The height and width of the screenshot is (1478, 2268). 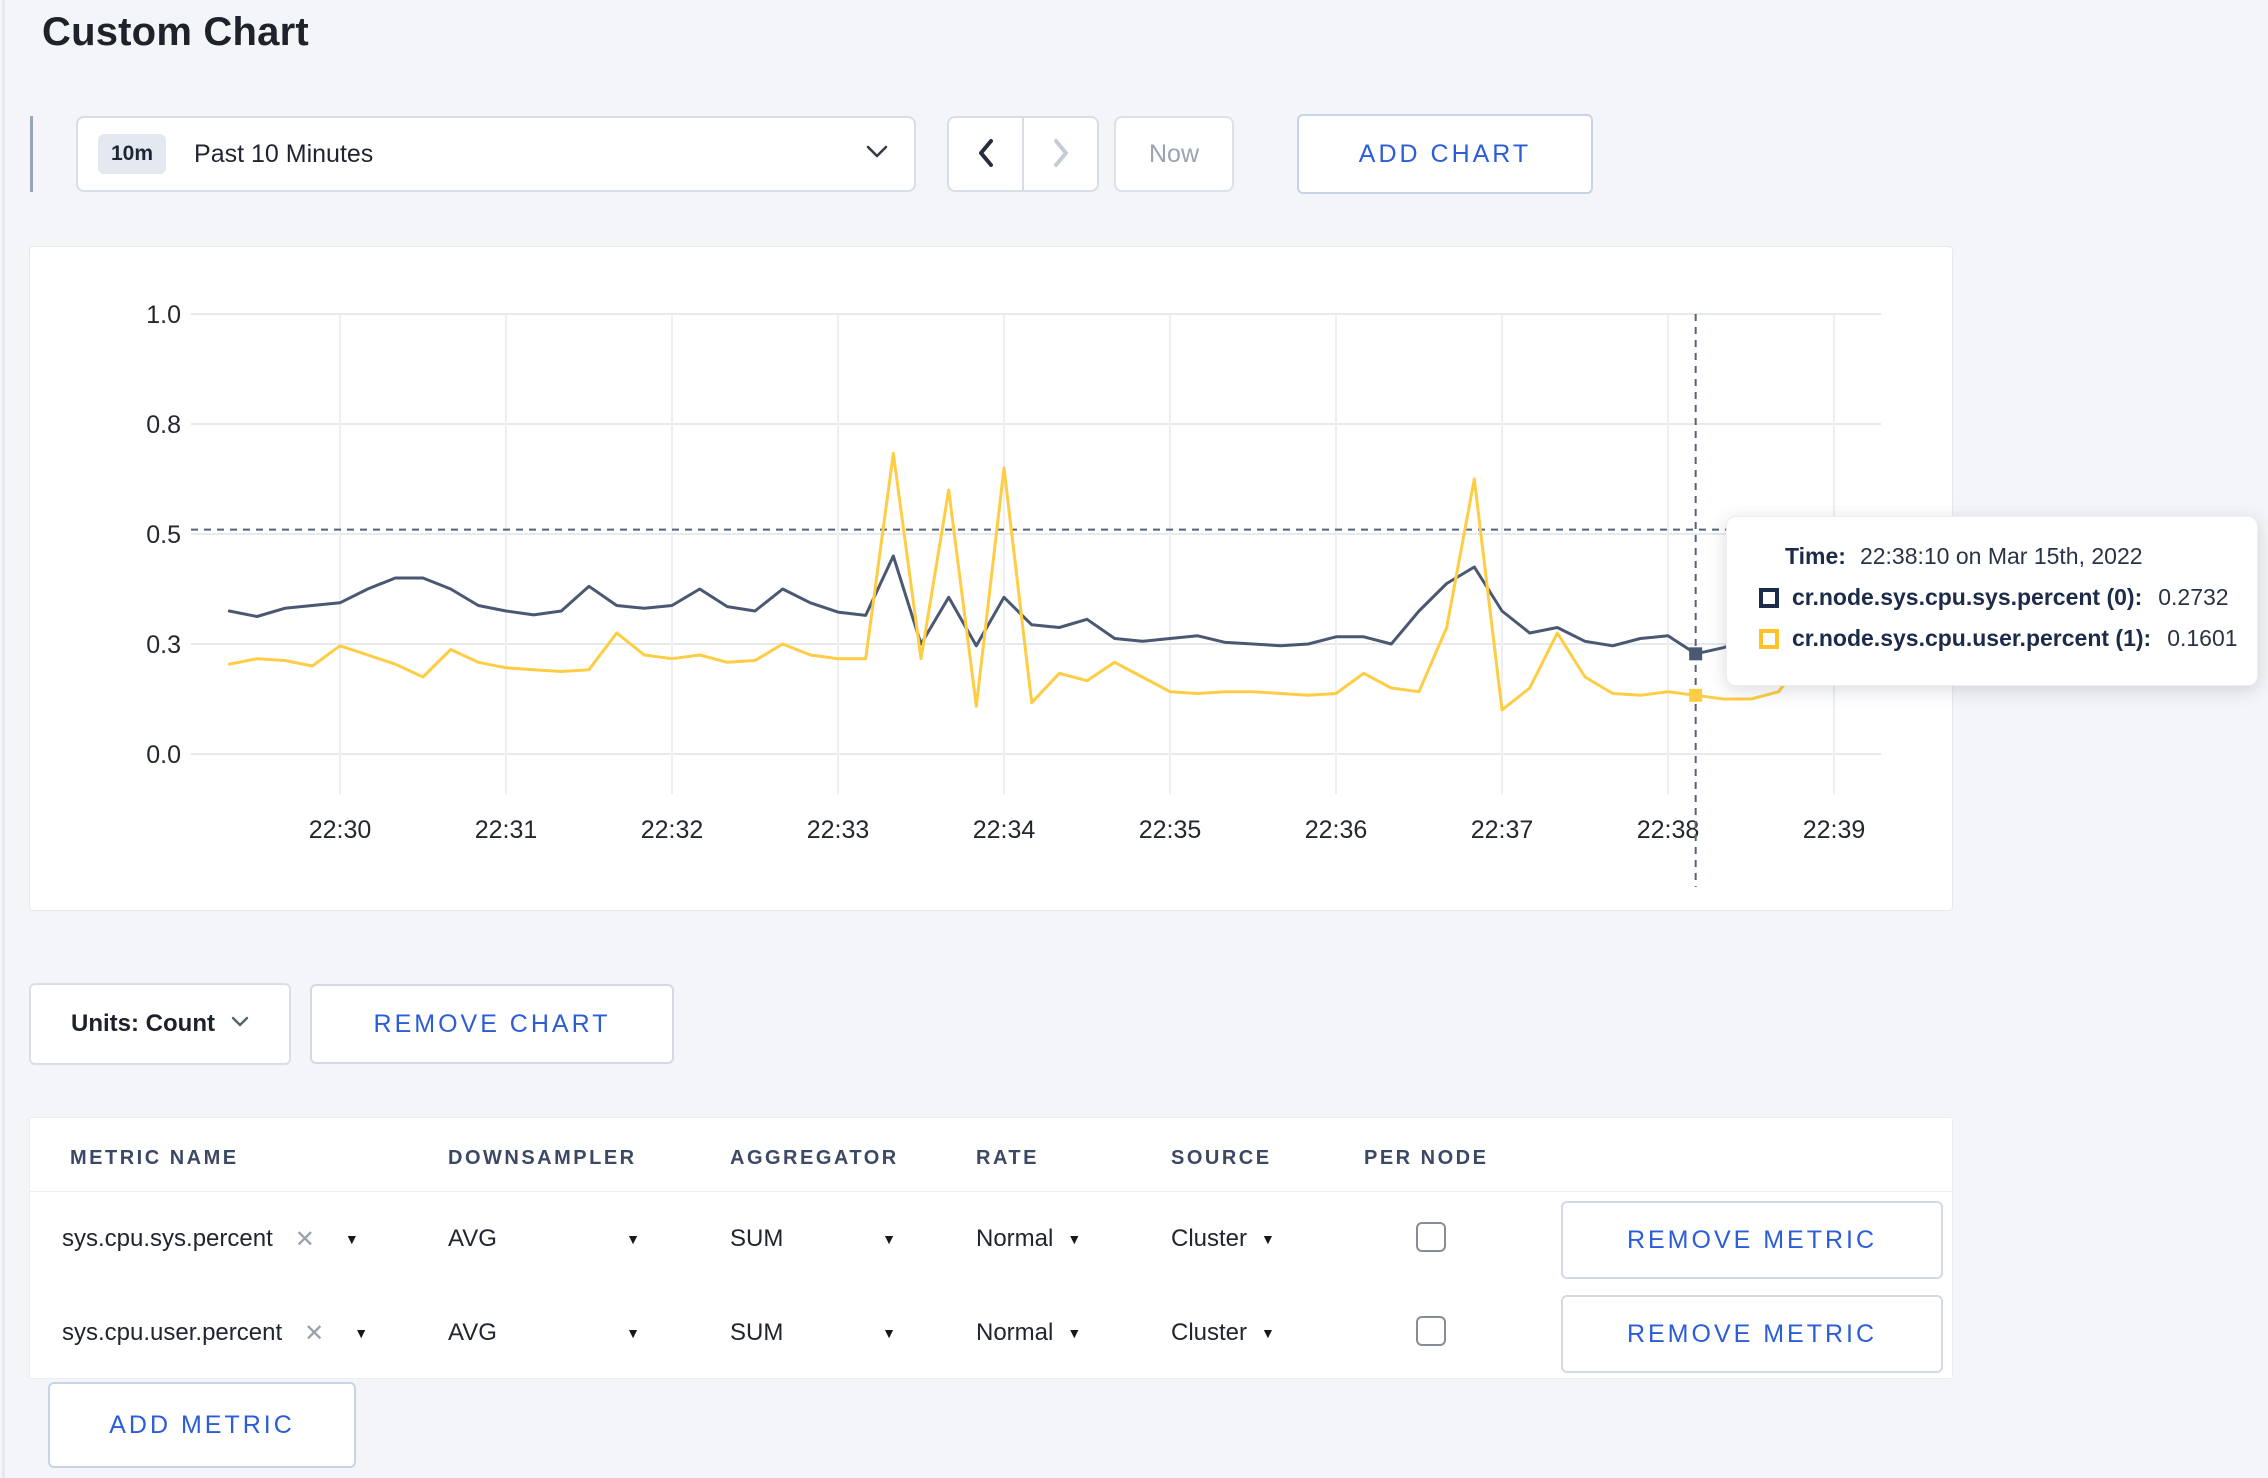 I want to click on header-metric-name: METRIC NAME, so click(x=154, y=1158).